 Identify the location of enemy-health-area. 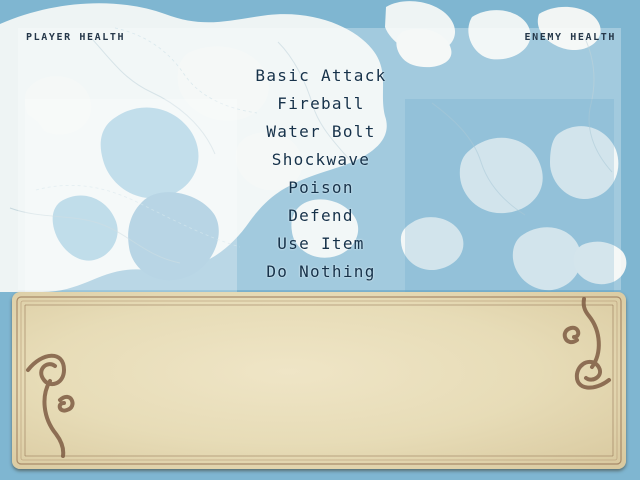
(509, 196).